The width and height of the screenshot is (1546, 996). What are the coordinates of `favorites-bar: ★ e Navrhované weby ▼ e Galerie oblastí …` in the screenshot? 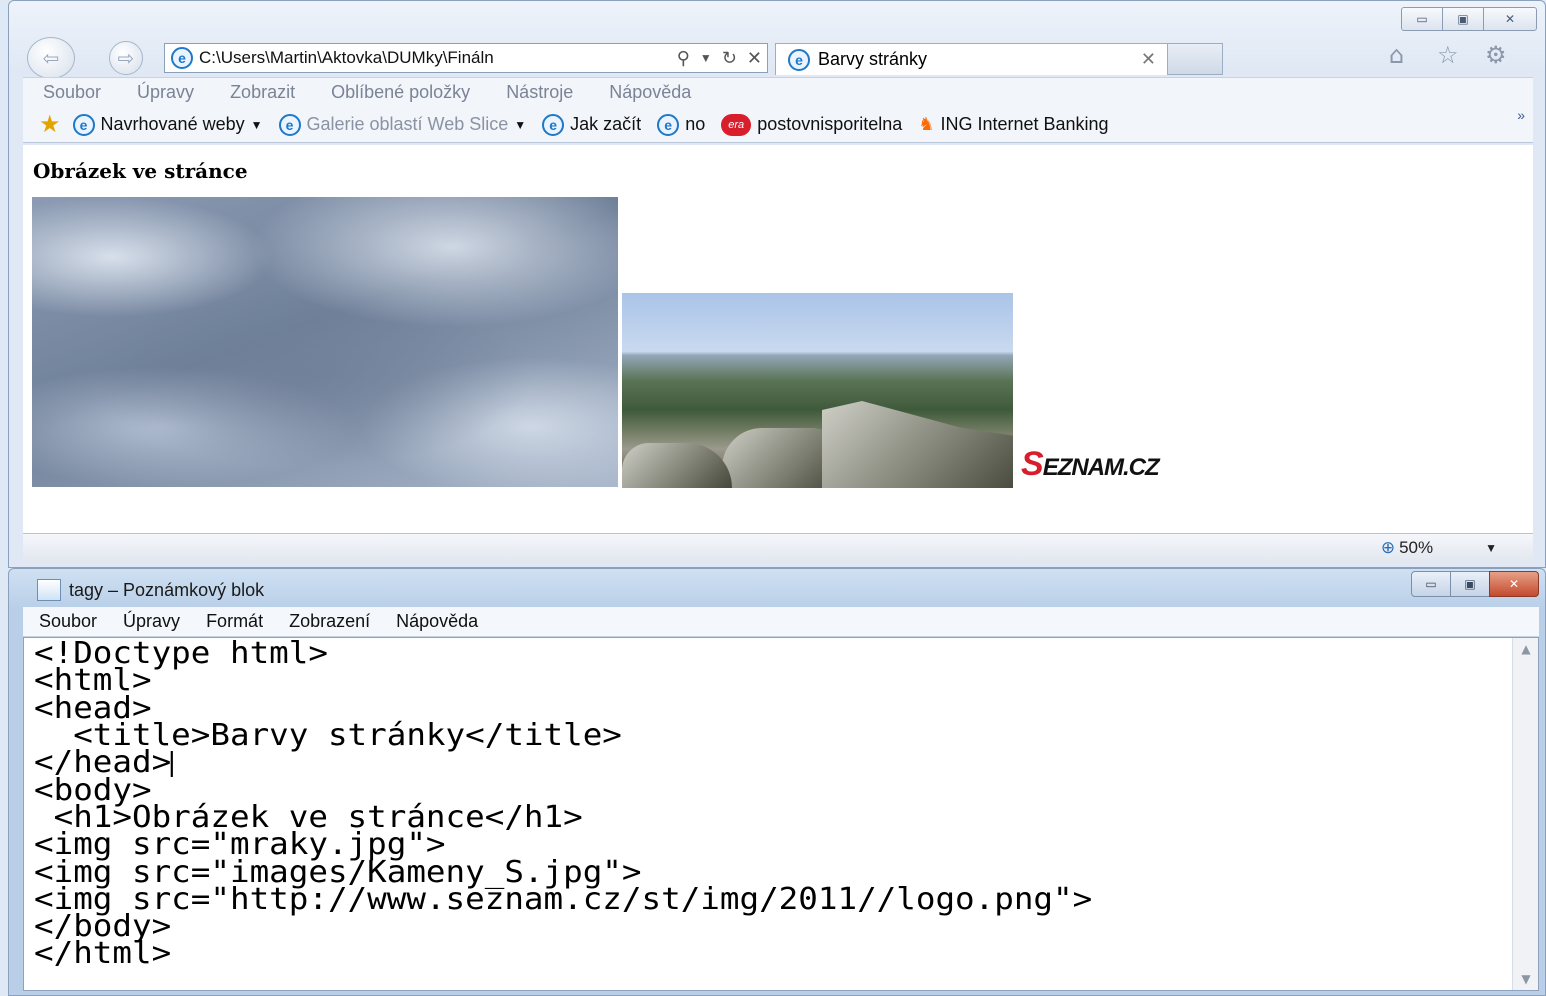 It's located at (778, 125).